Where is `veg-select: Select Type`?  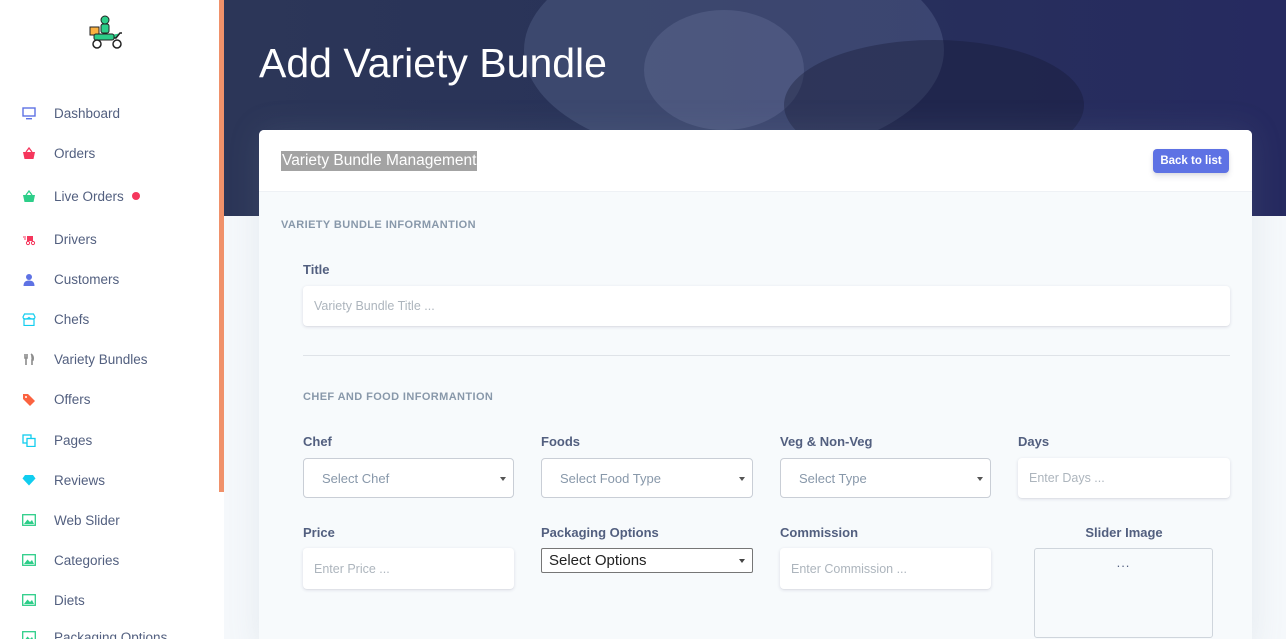 veg-select: Select Type is located at coordinates (885, 478).